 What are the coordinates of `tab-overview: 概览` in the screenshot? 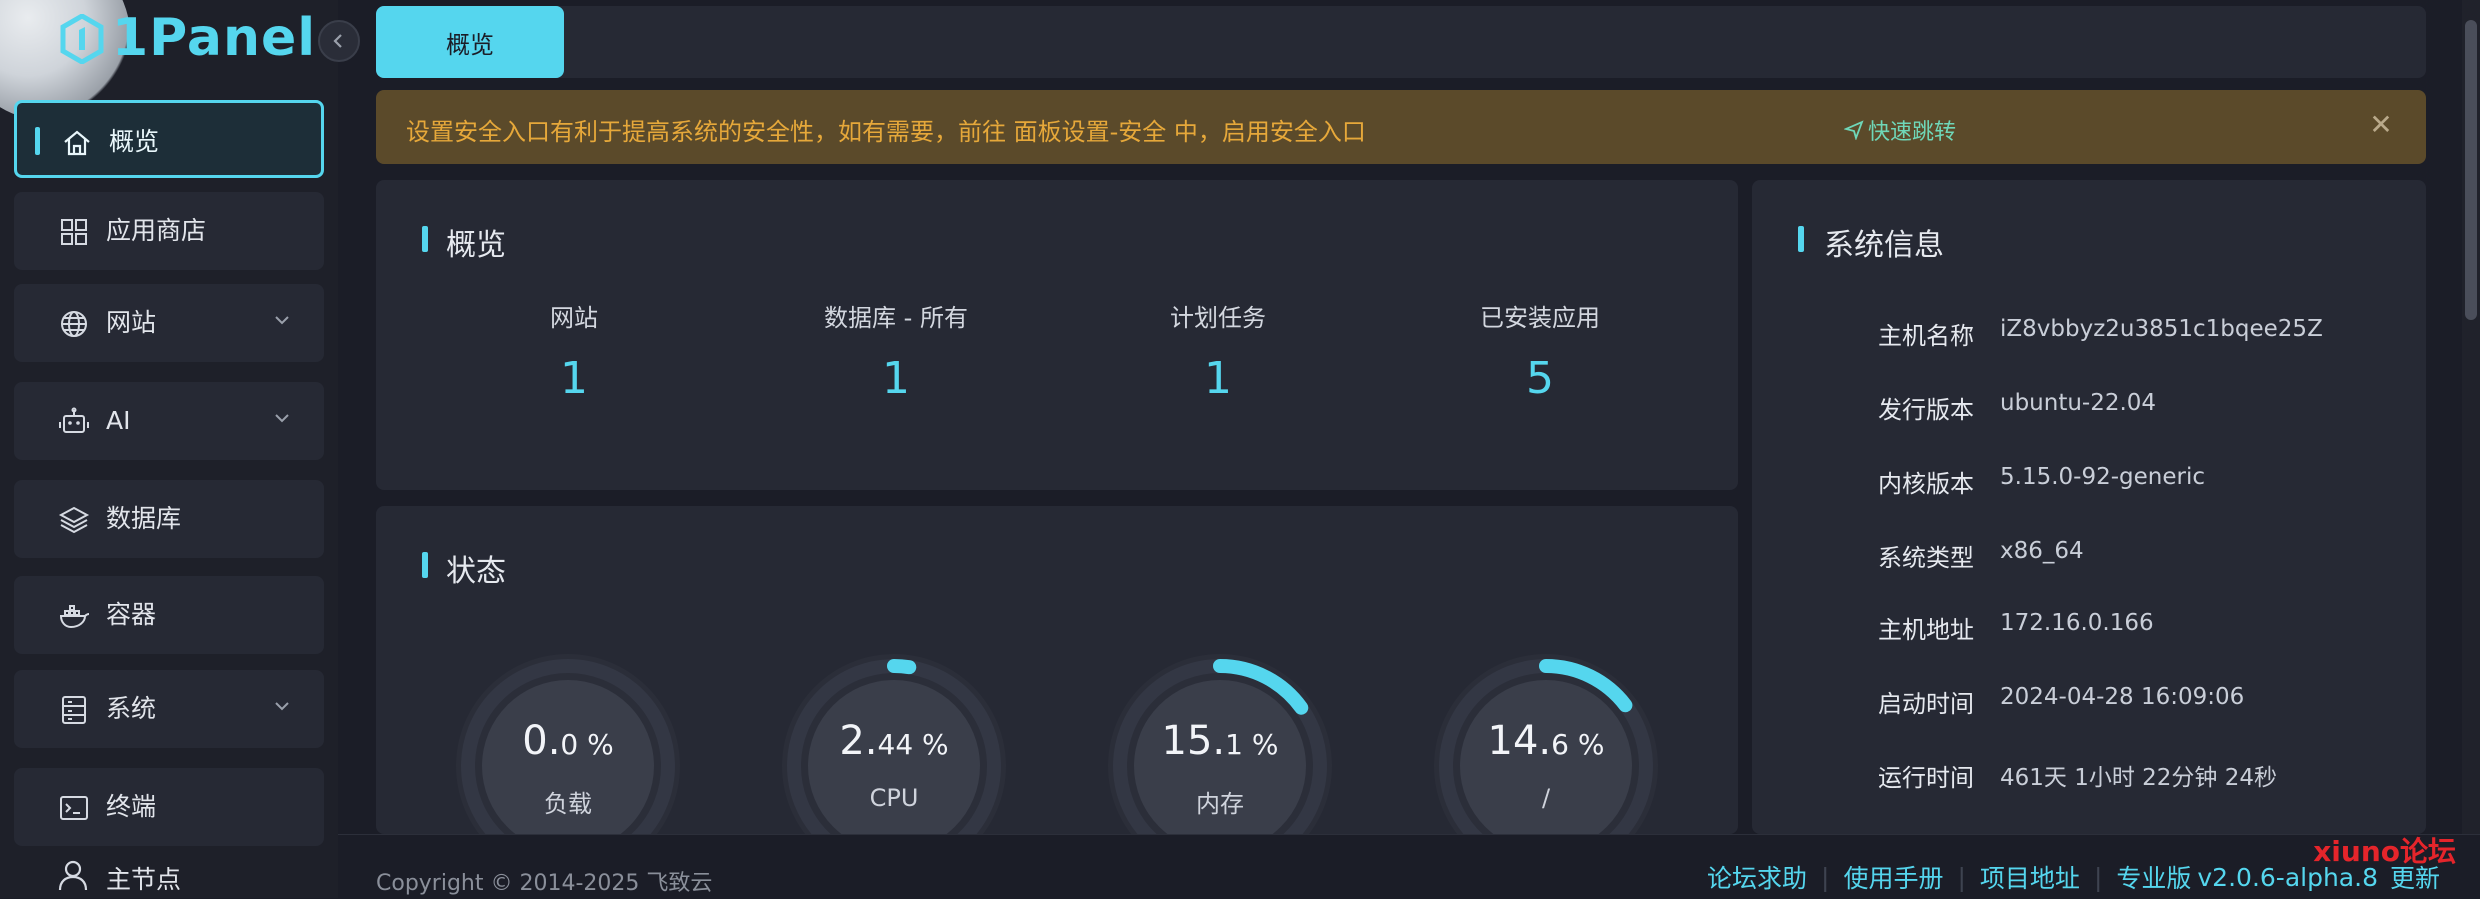 It's located at (470, 42).